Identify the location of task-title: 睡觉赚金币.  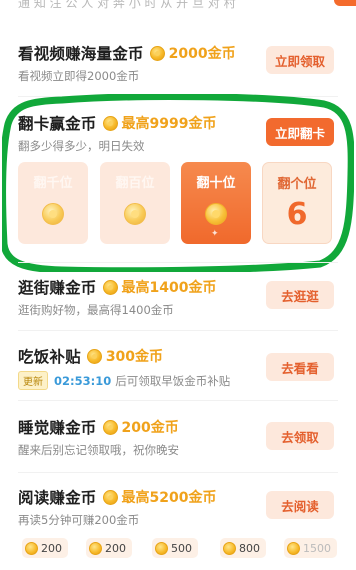
(57, 428).